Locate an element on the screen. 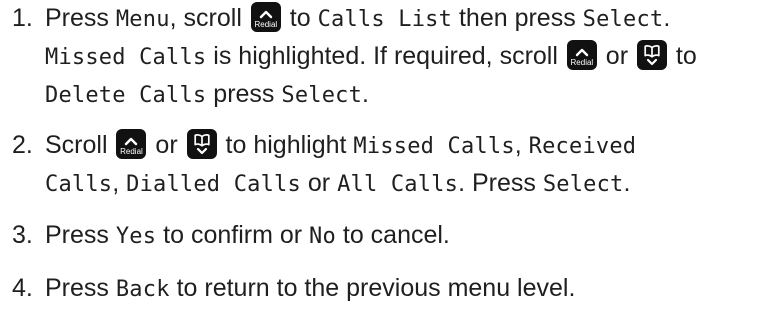  lcd-text-no: No is located at coordinates (322, 236).